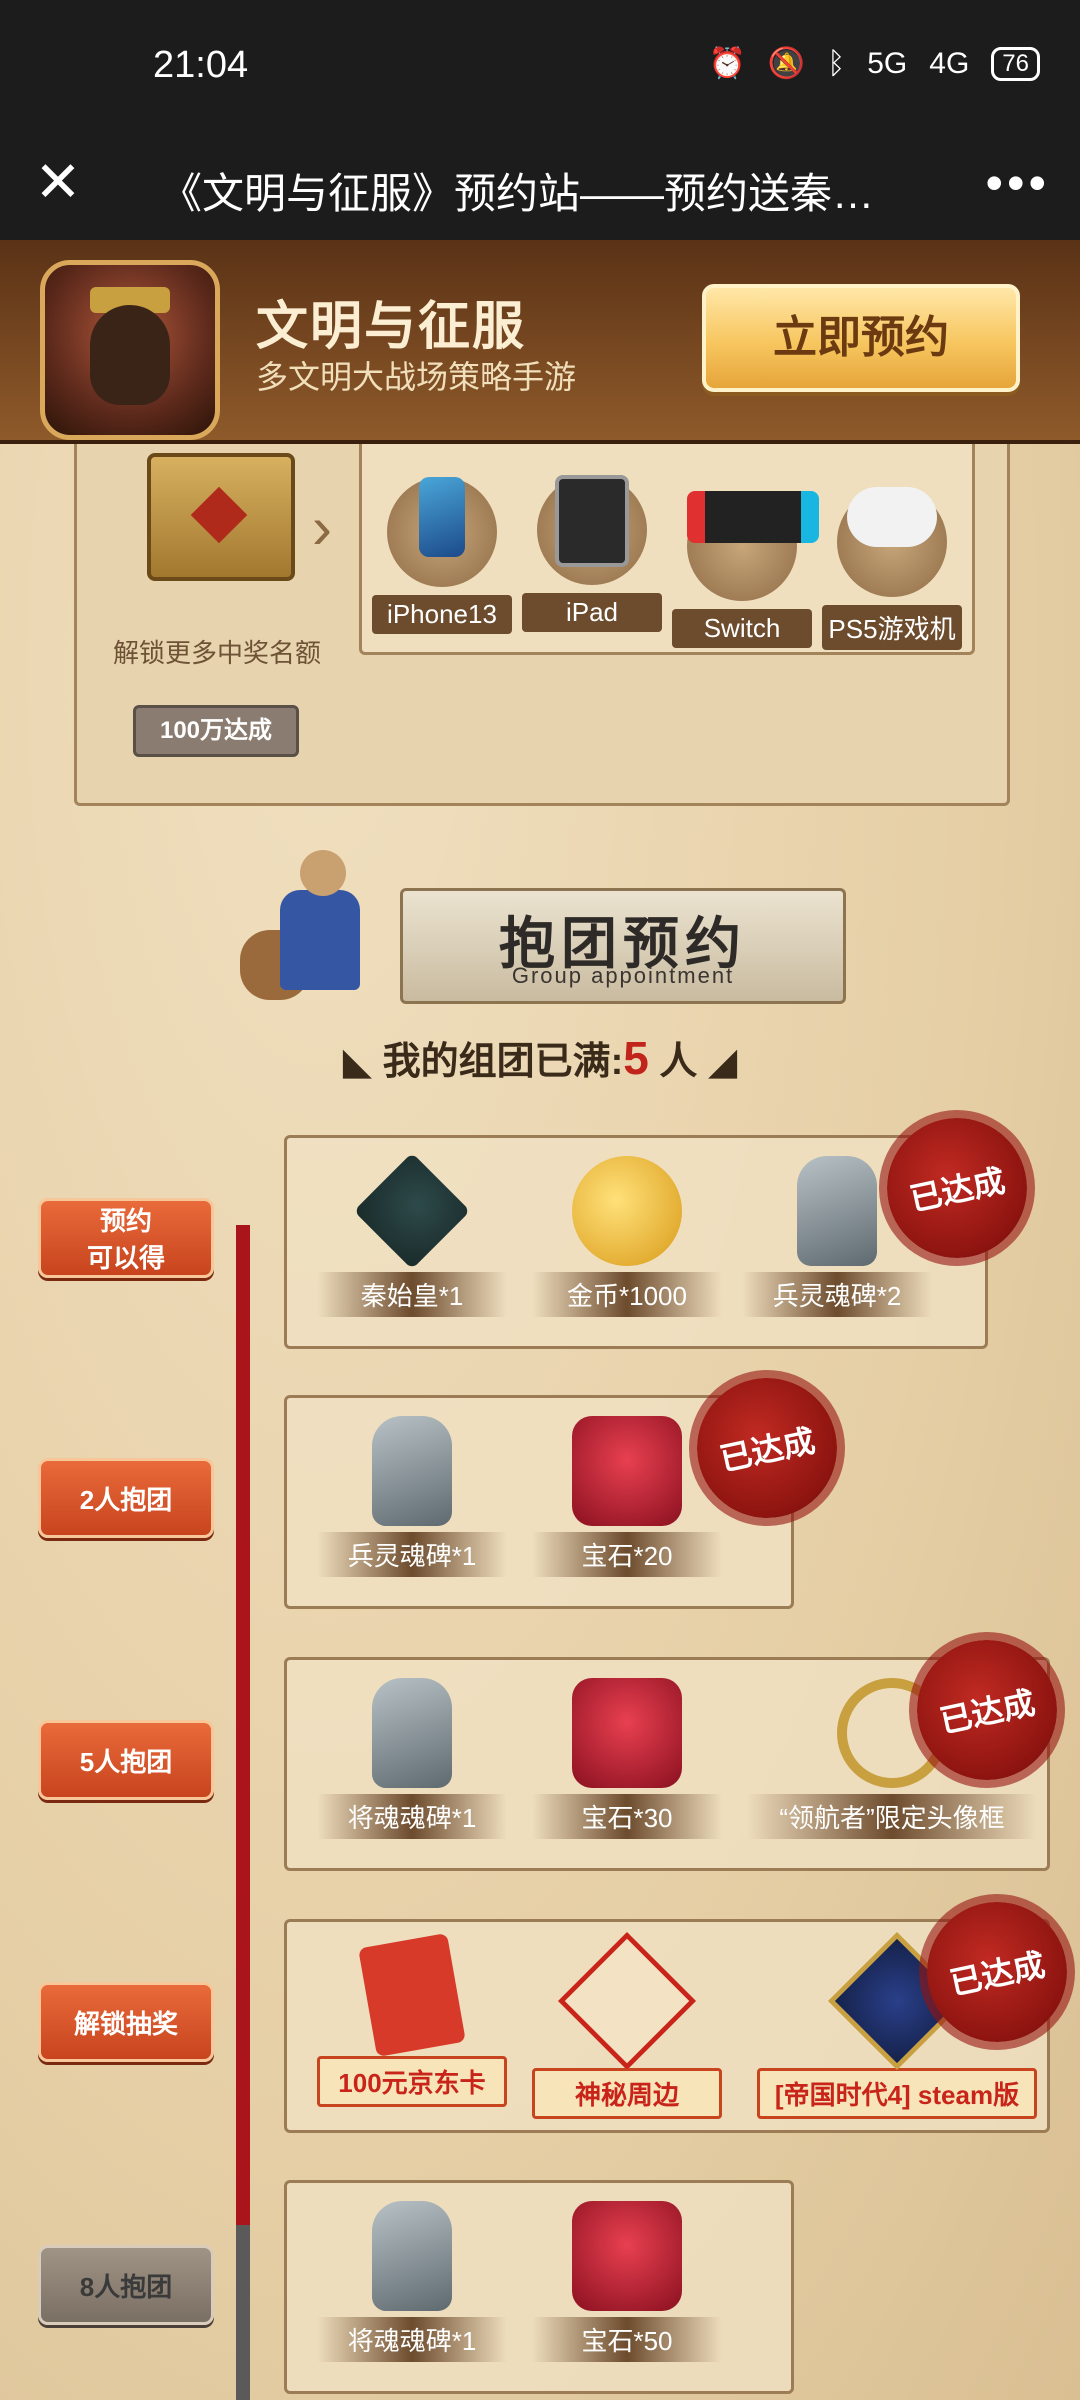 The height and width of the screenshot is (2400, 1080). Describe the element at coordinates (416, 377) in the screenshot. I see `game-subtitle: 多文明大战场策略手游` at that location.